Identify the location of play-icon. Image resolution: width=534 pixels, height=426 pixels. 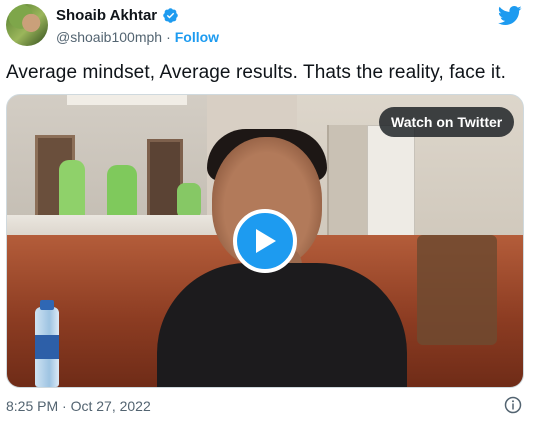
(266, 241).